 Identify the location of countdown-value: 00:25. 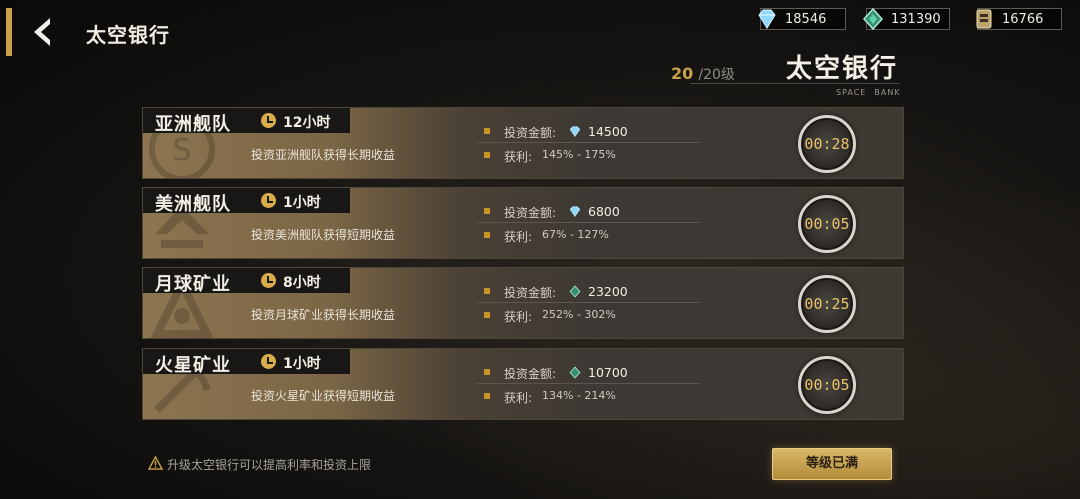
(827, 304).